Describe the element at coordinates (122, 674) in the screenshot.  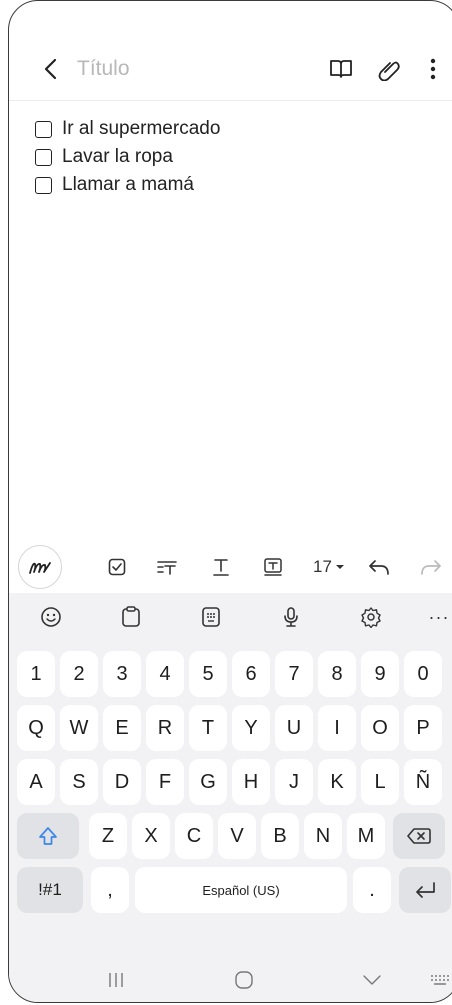
I see `key-3: 3` at that location.